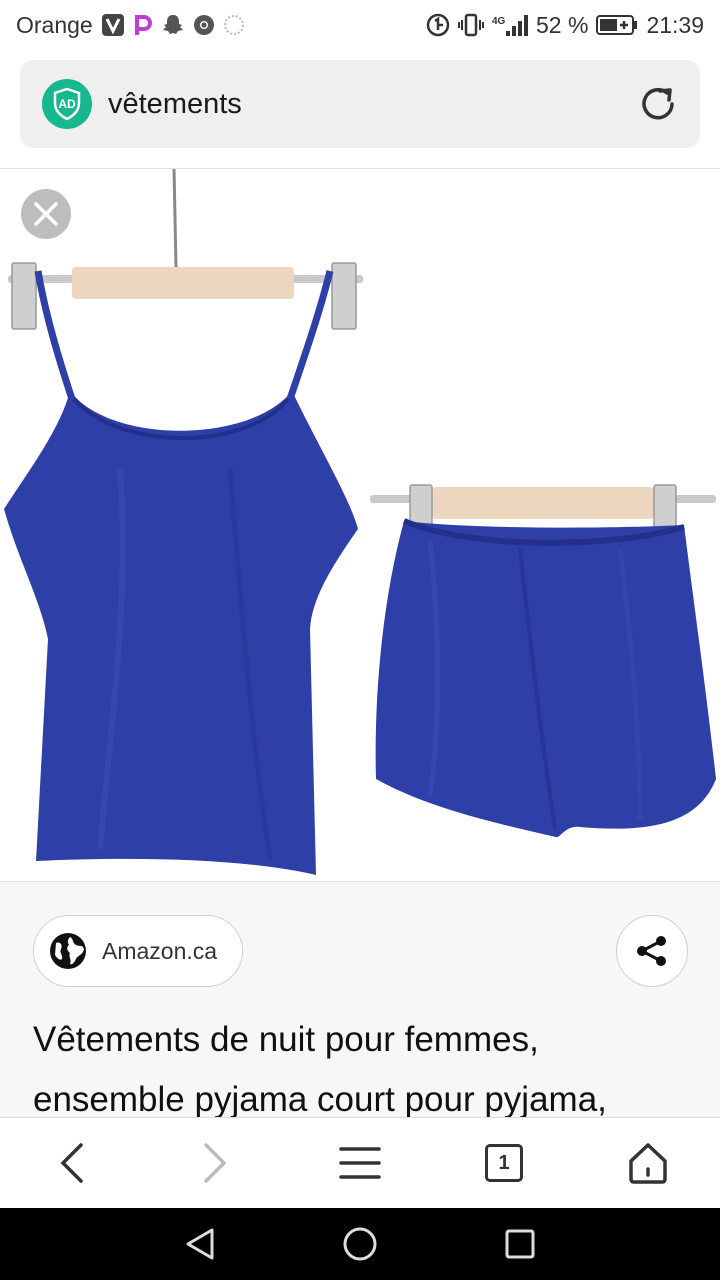 This screenshot has height=1280, width=720. I want to click on home-button, so click(648, 1163).